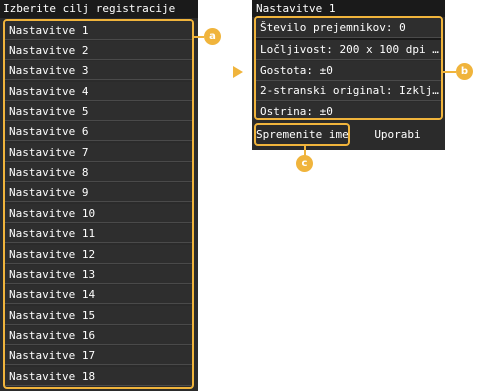  I want to click on sharpness-row: Ostrina: ±0, so click(348, 110).